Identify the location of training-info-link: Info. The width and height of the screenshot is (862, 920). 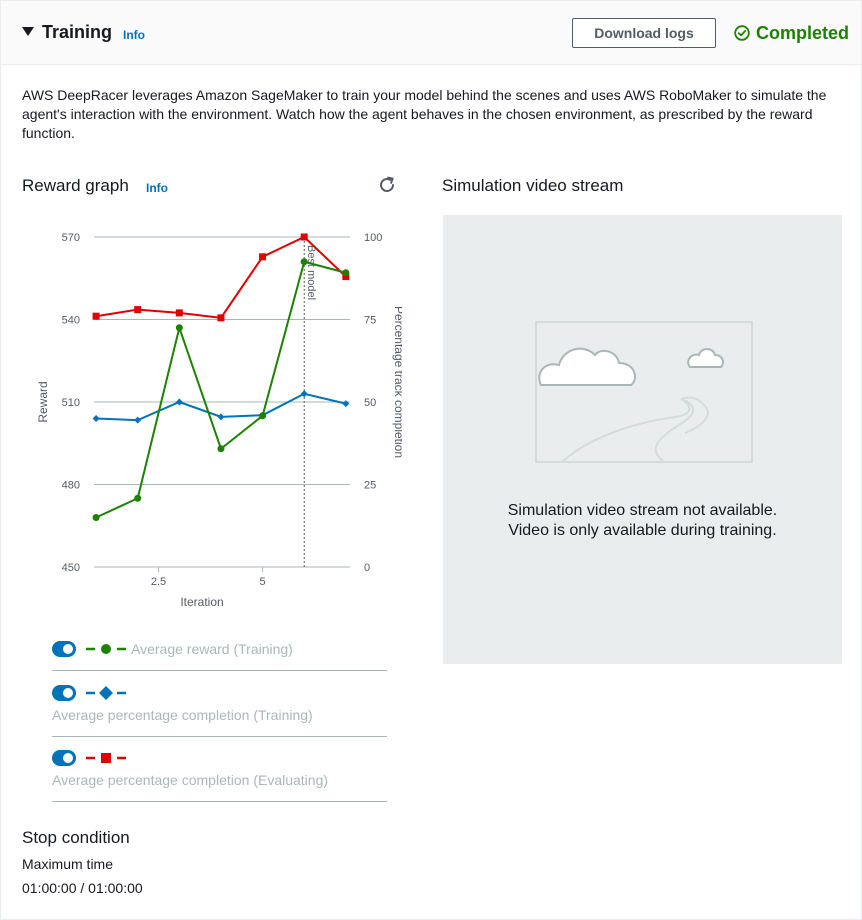
(134, 35).